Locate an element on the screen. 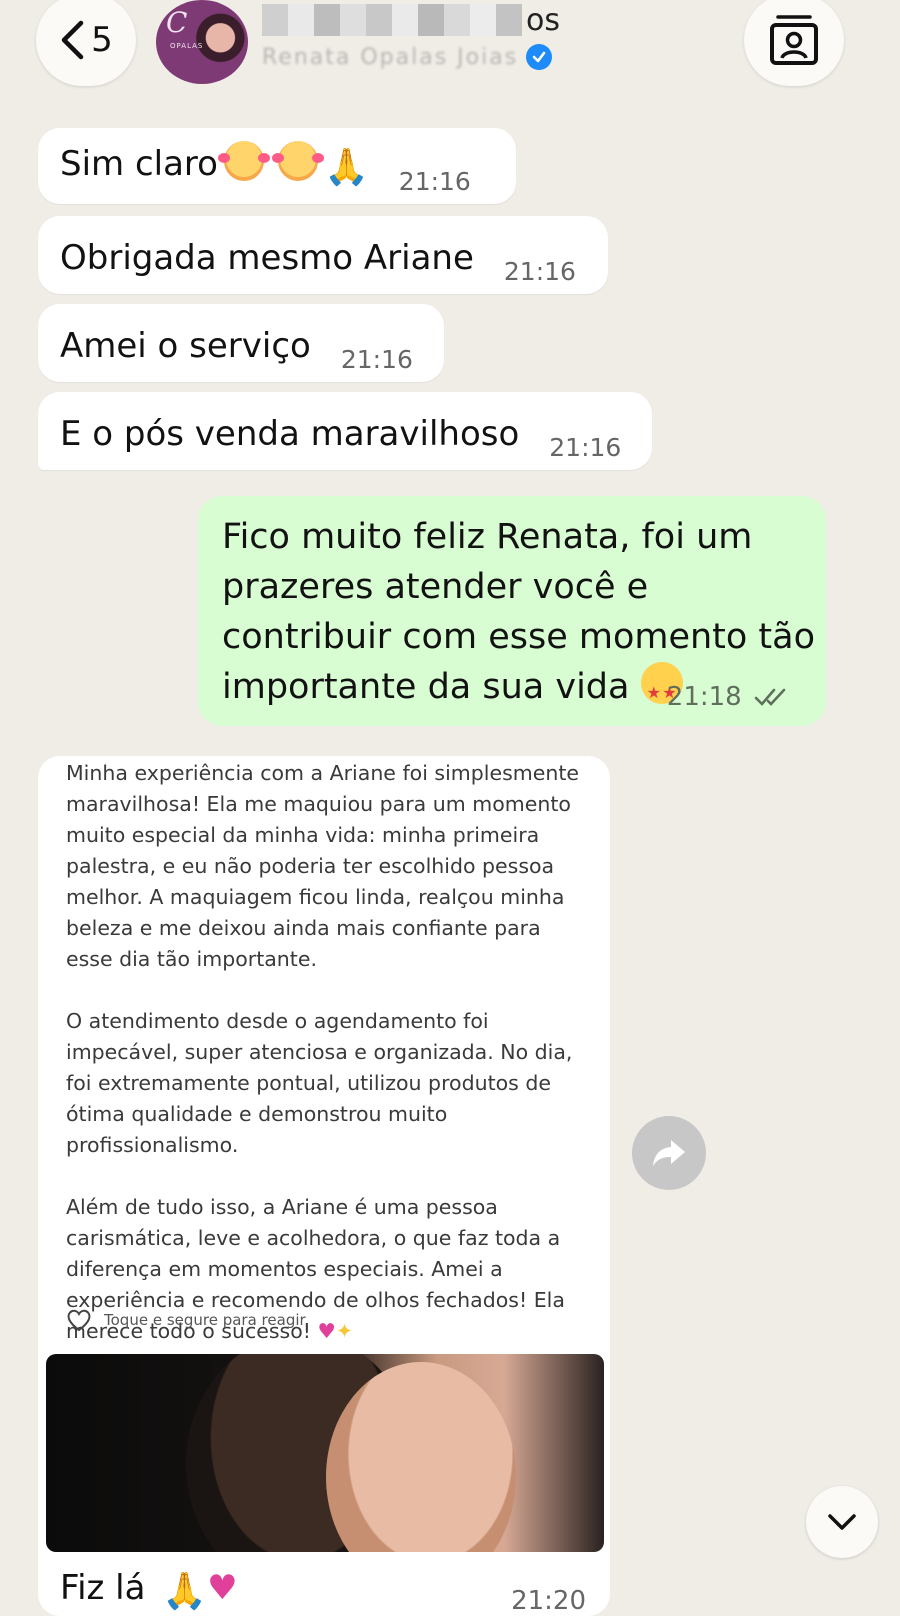 The width and height of the screenshot is (900, 1616). message-bubble: Amei o serviço 21:16 is located at coordinates (241, 343).